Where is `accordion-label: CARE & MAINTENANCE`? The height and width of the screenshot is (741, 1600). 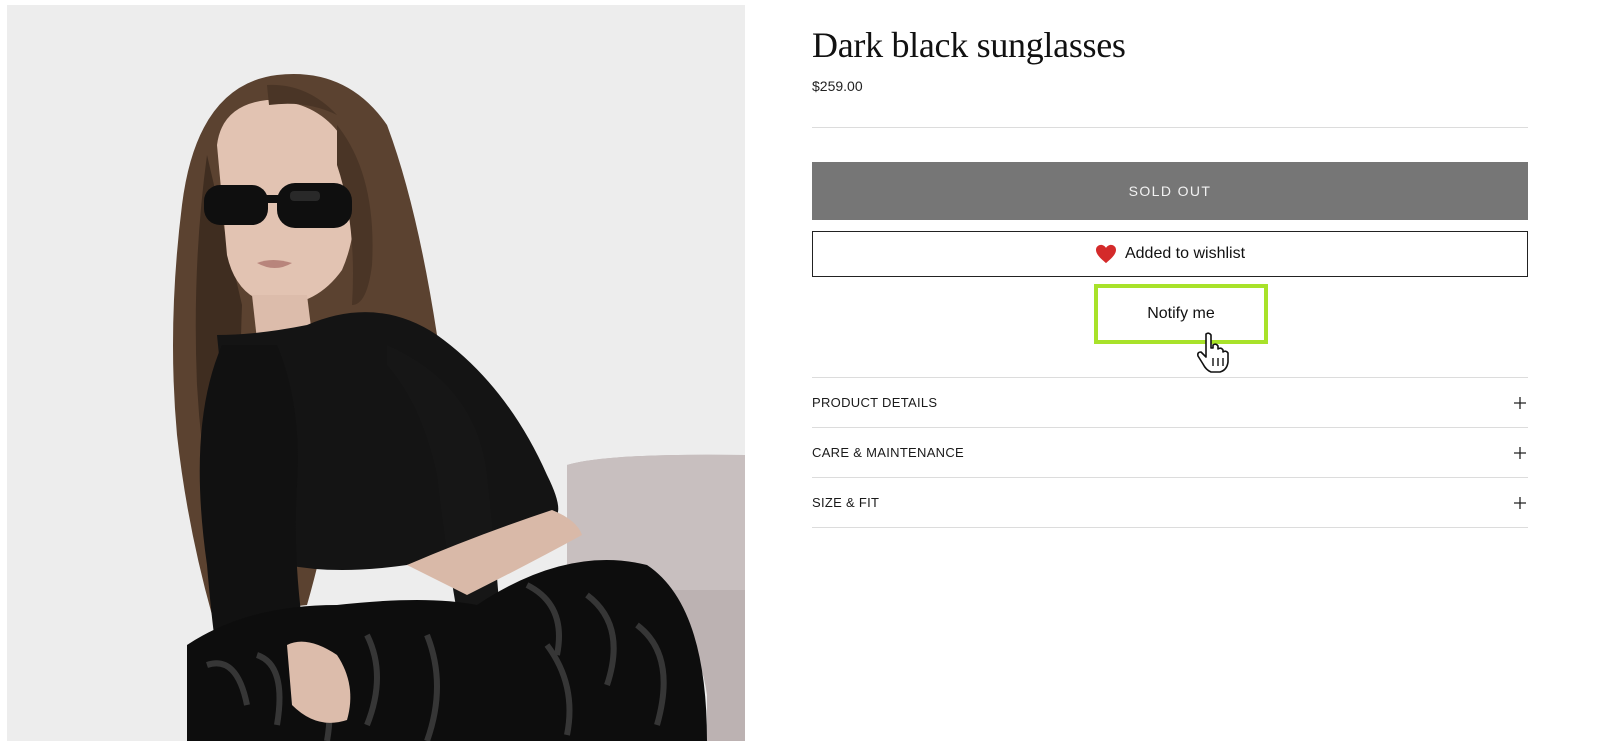 accordion-label: CARE & MAINTENANCE is located at coordinates (888, 452).